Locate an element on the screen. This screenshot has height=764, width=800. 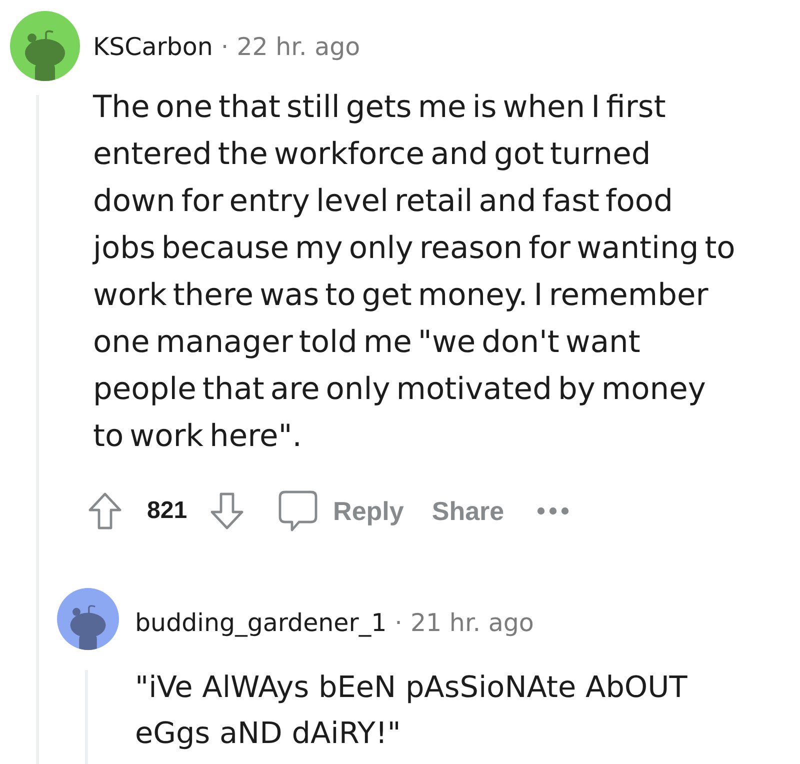
timestamp: 22 hr. ago is located at coordinates (298, 46).